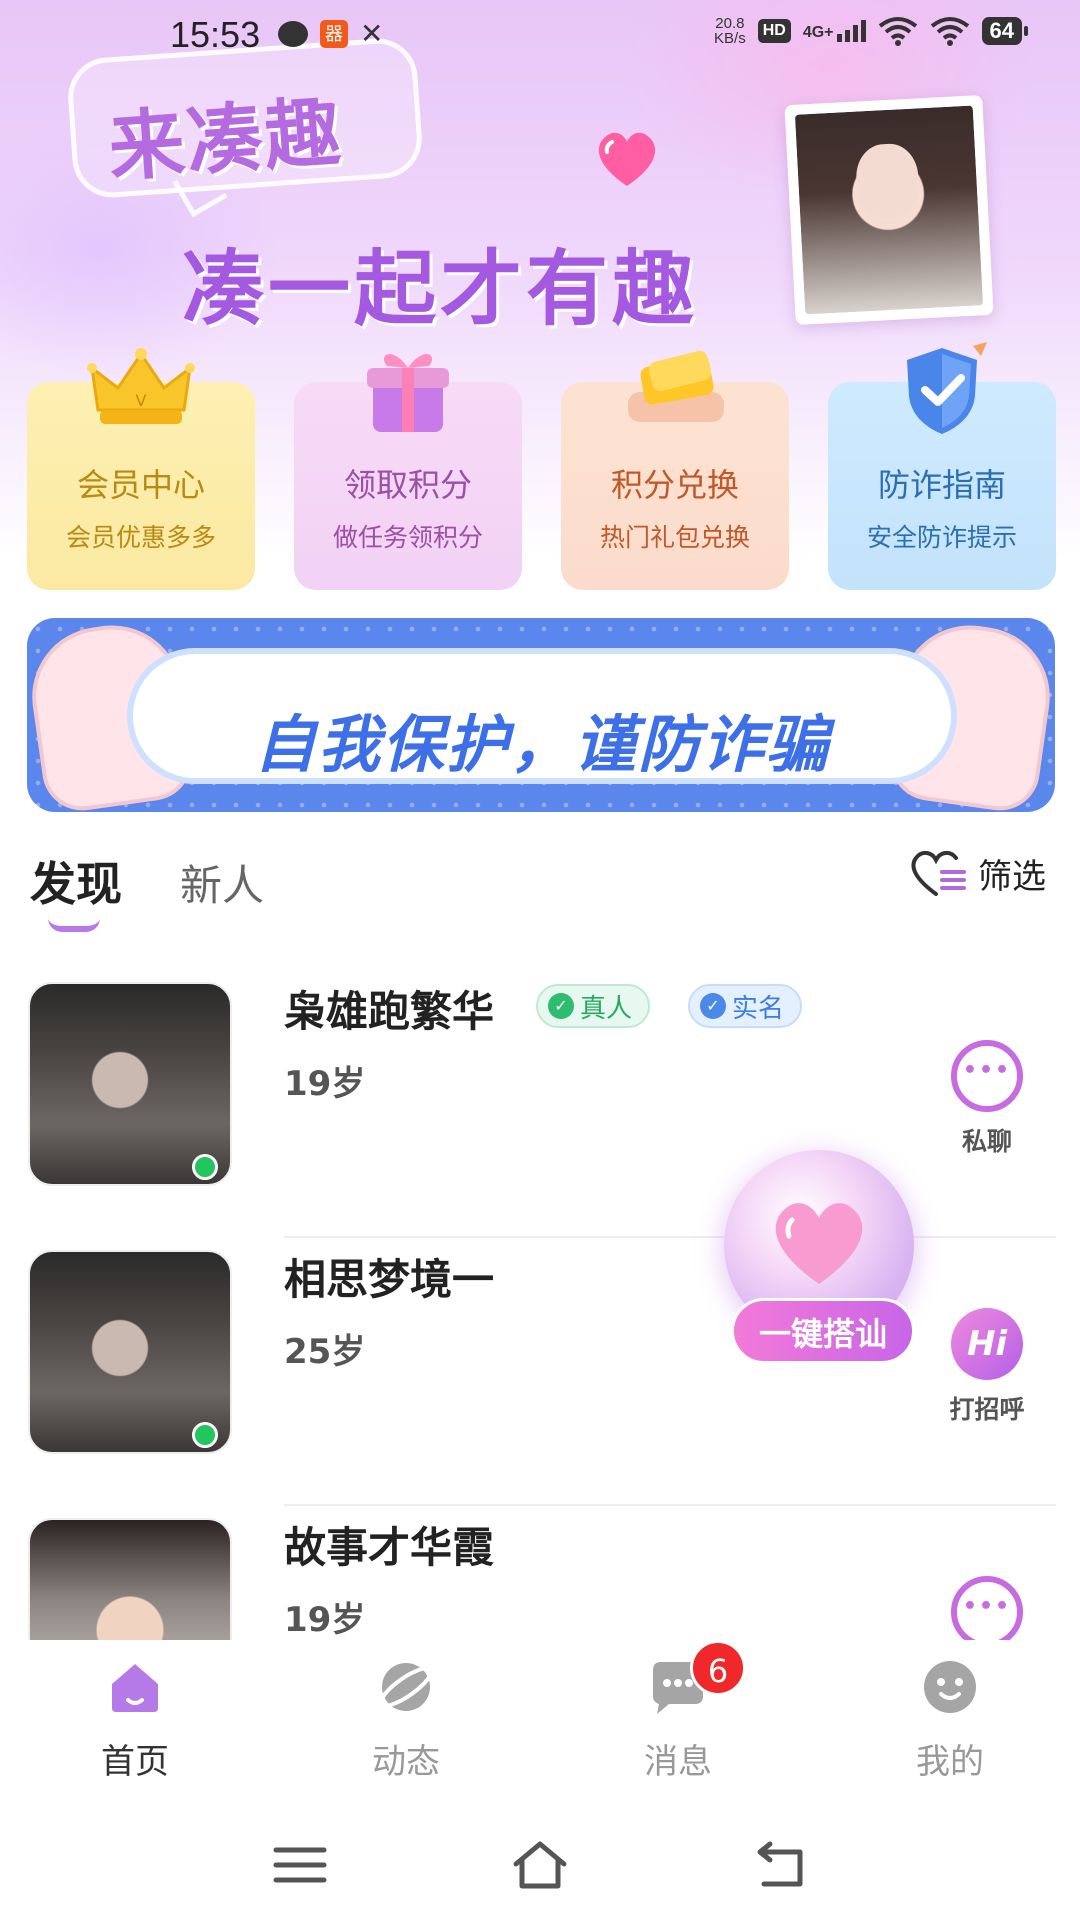 The height and width of the screenshot is (1920, 1080). Describe the element at coordinates (718, 1668) in the screenshot. I see `unread-count-badge: 6` at that location.